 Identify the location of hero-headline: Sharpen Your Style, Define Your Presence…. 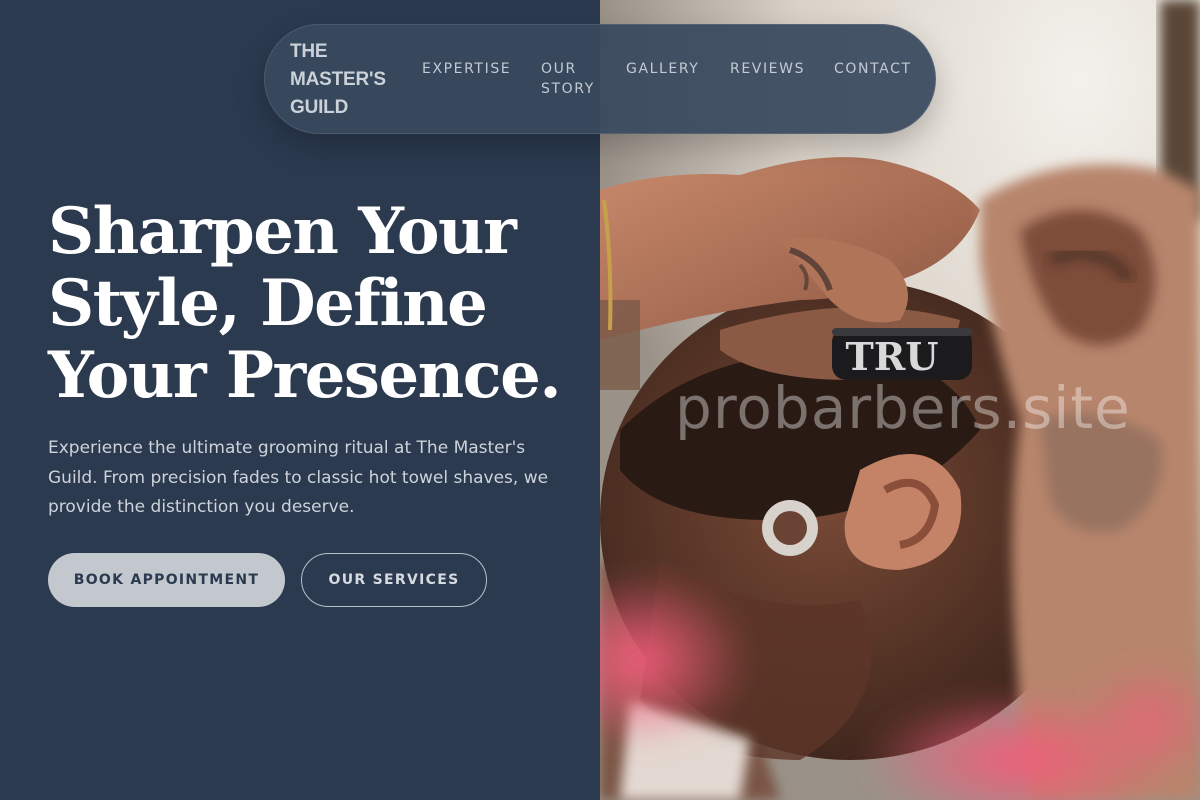
(305, 303).